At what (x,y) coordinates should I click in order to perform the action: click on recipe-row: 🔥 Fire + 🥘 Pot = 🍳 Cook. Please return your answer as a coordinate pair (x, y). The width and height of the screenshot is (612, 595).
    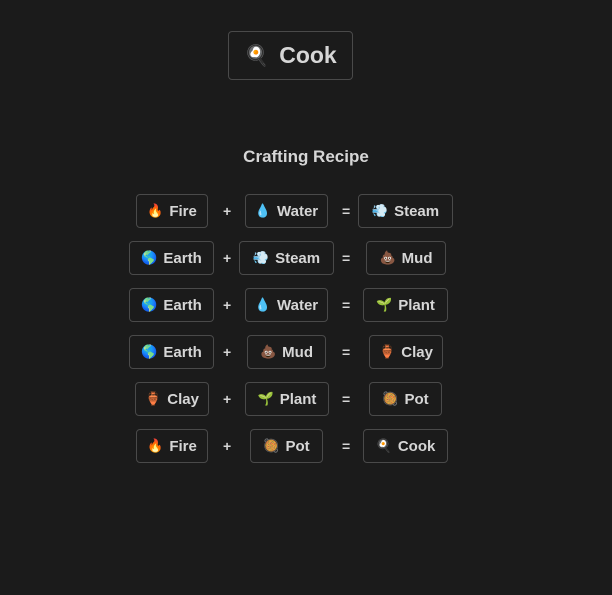
    Looking at the image, I should click on (306, 446).